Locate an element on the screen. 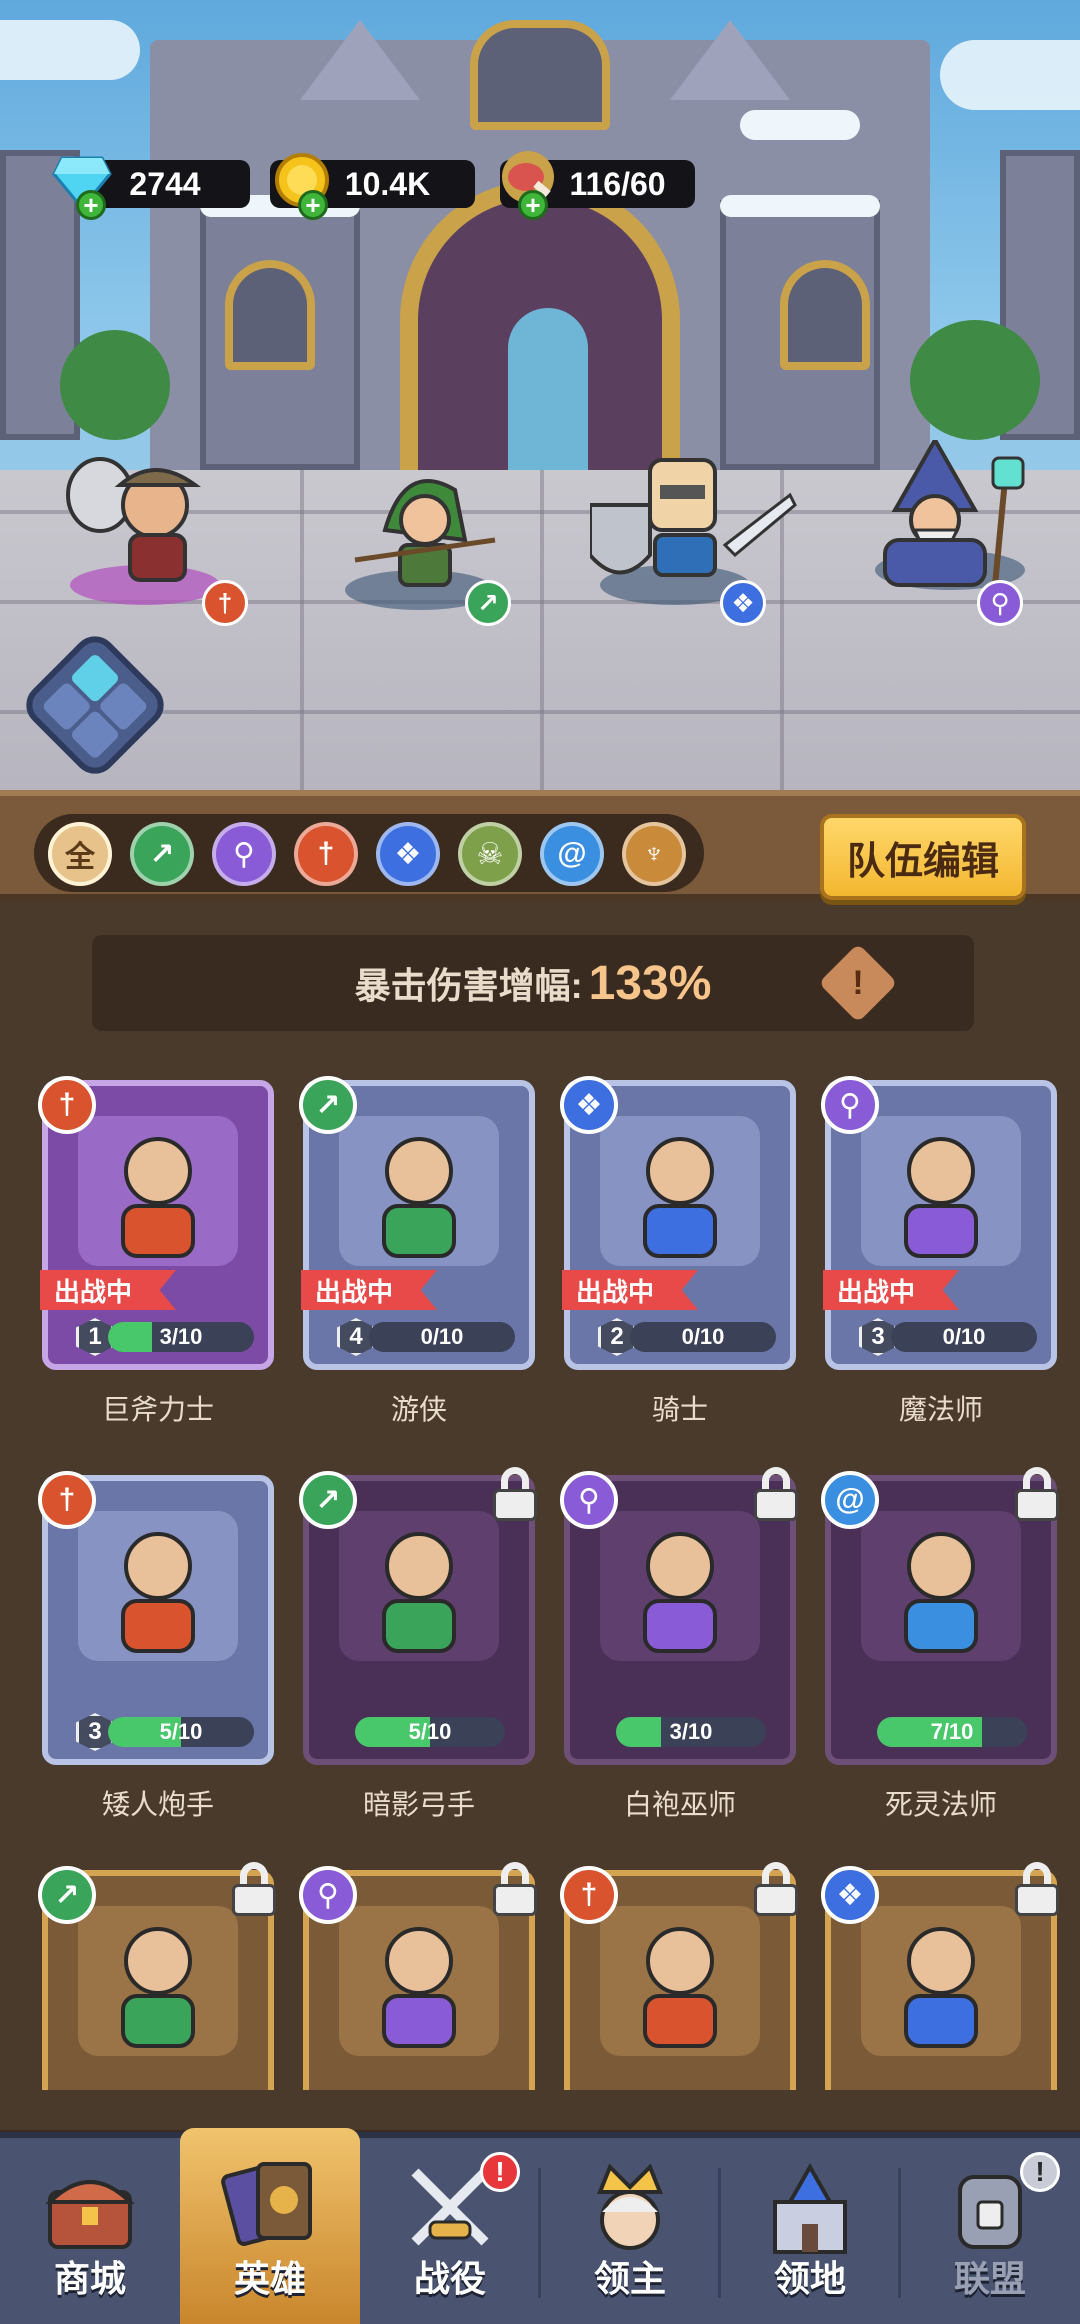 Image resolution: width=1080 pixels, height=2324 pixels. stamina-value: 116/60 is located at coordinates (617, 183).